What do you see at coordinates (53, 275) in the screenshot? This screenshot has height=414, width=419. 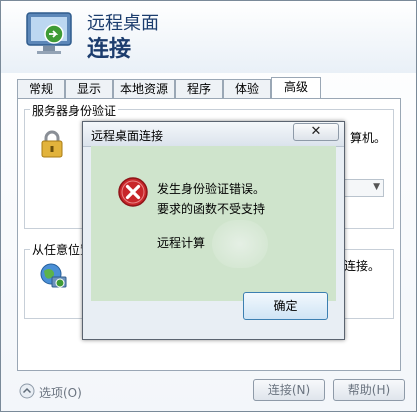 I see `network-globe-icon` at bounding box center [53, 275].